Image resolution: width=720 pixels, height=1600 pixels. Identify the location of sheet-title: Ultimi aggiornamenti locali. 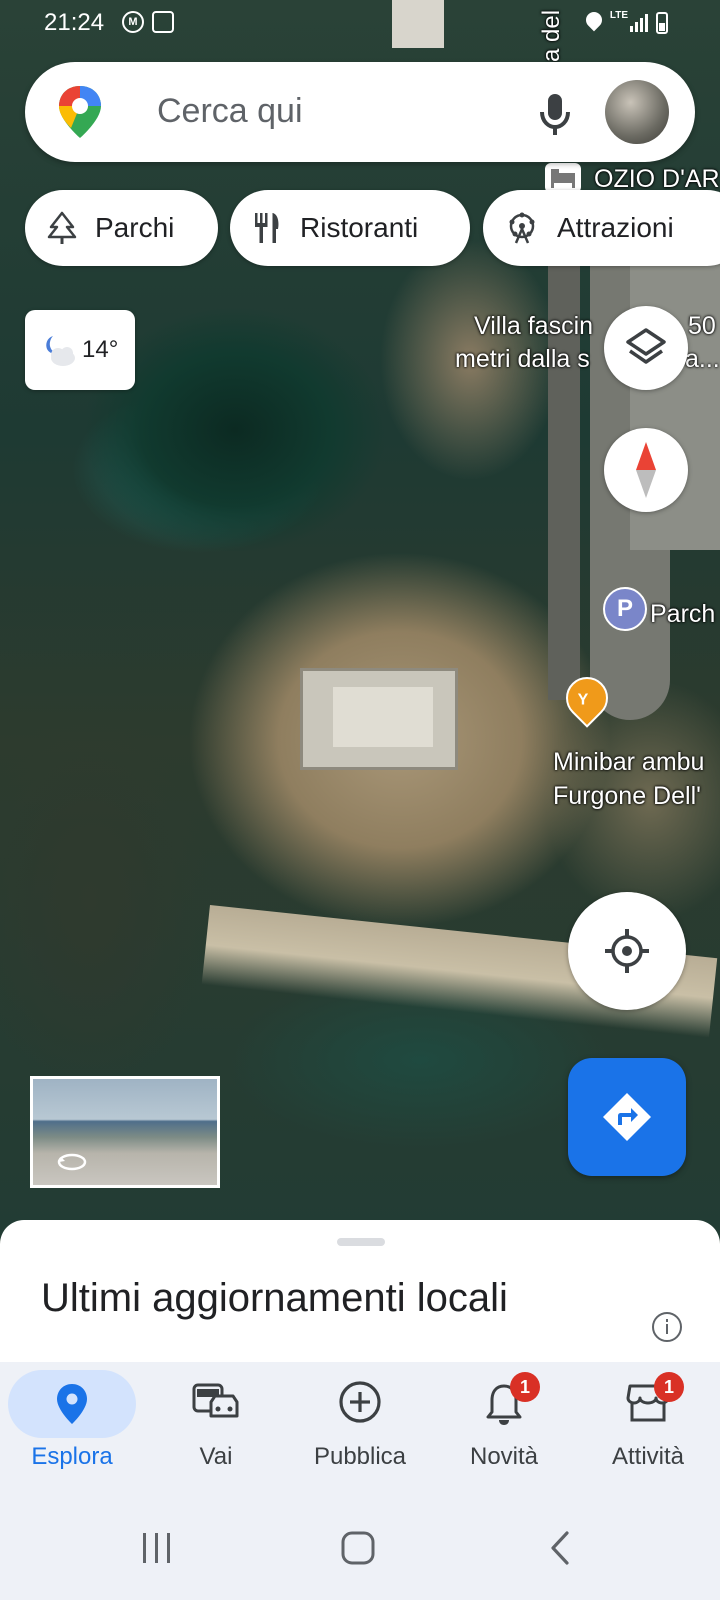
(274, 1298).